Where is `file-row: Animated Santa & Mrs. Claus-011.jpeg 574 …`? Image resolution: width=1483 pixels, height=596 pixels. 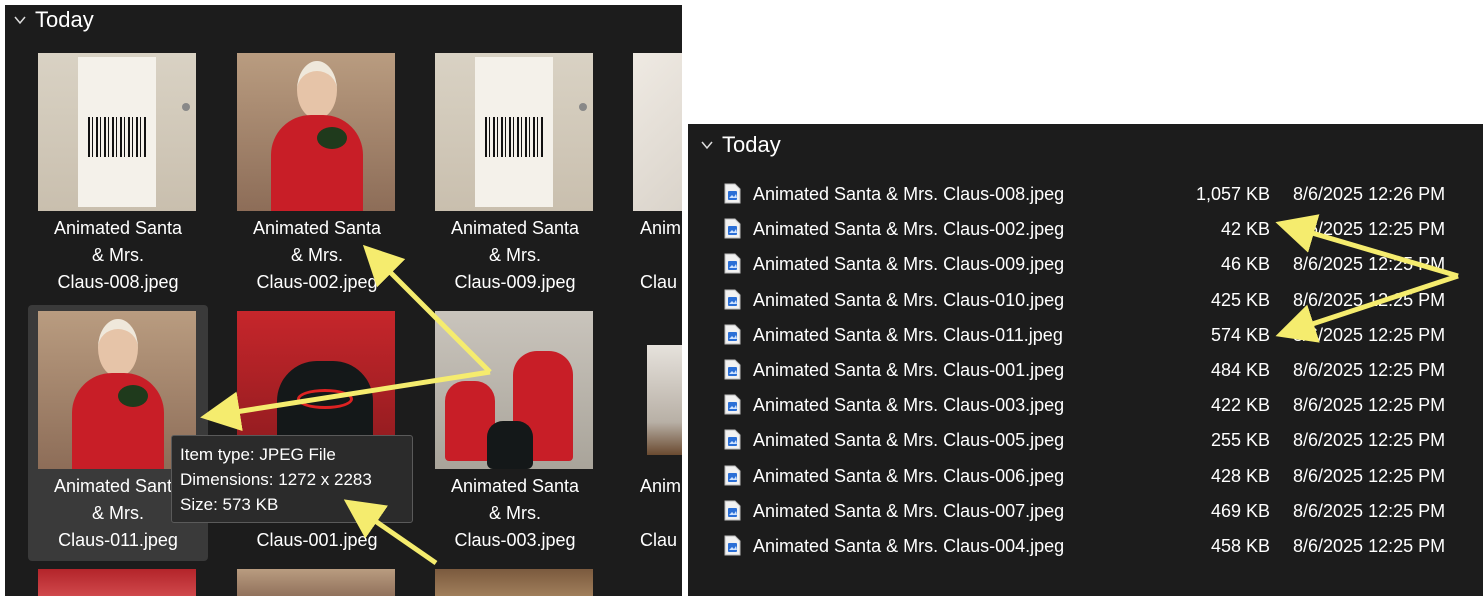
file-row: Animated Santa & Mrs. Claus-011.jpeg 574 … is located at coordinates (1085, 335).